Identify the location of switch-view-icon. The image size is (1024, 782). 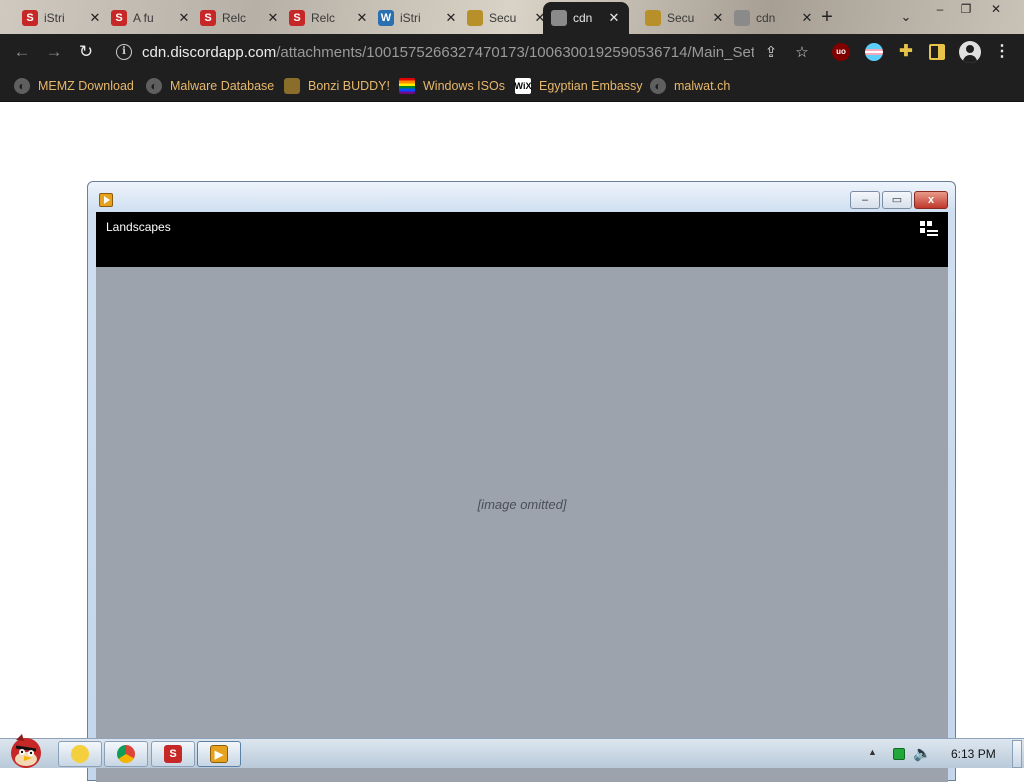
(929, 229).